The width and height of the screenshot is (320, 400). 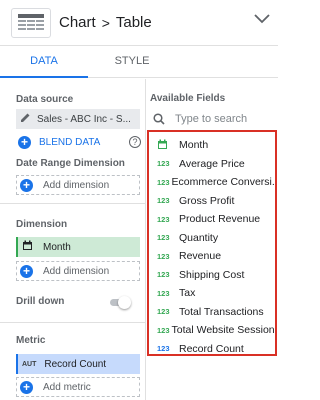 I want to click on field-item-tax: 123 Tax, so click(x=216, y=293).